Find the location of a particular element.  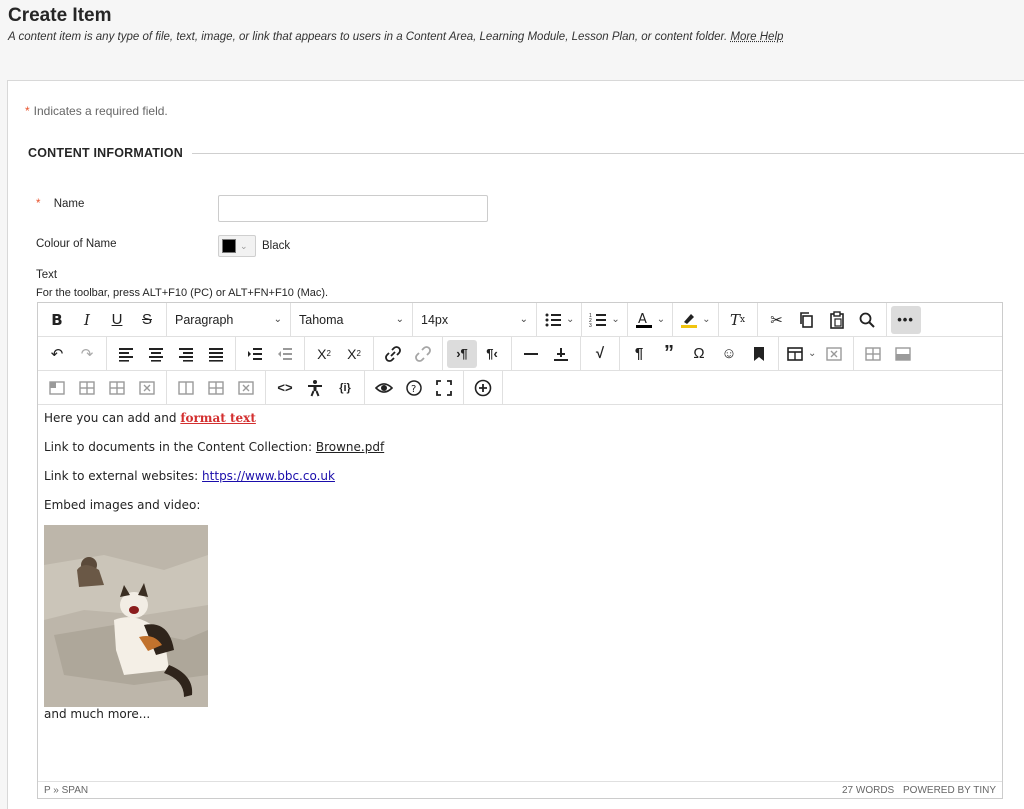

merge-cell-icon is located at coordinates (216, 388).